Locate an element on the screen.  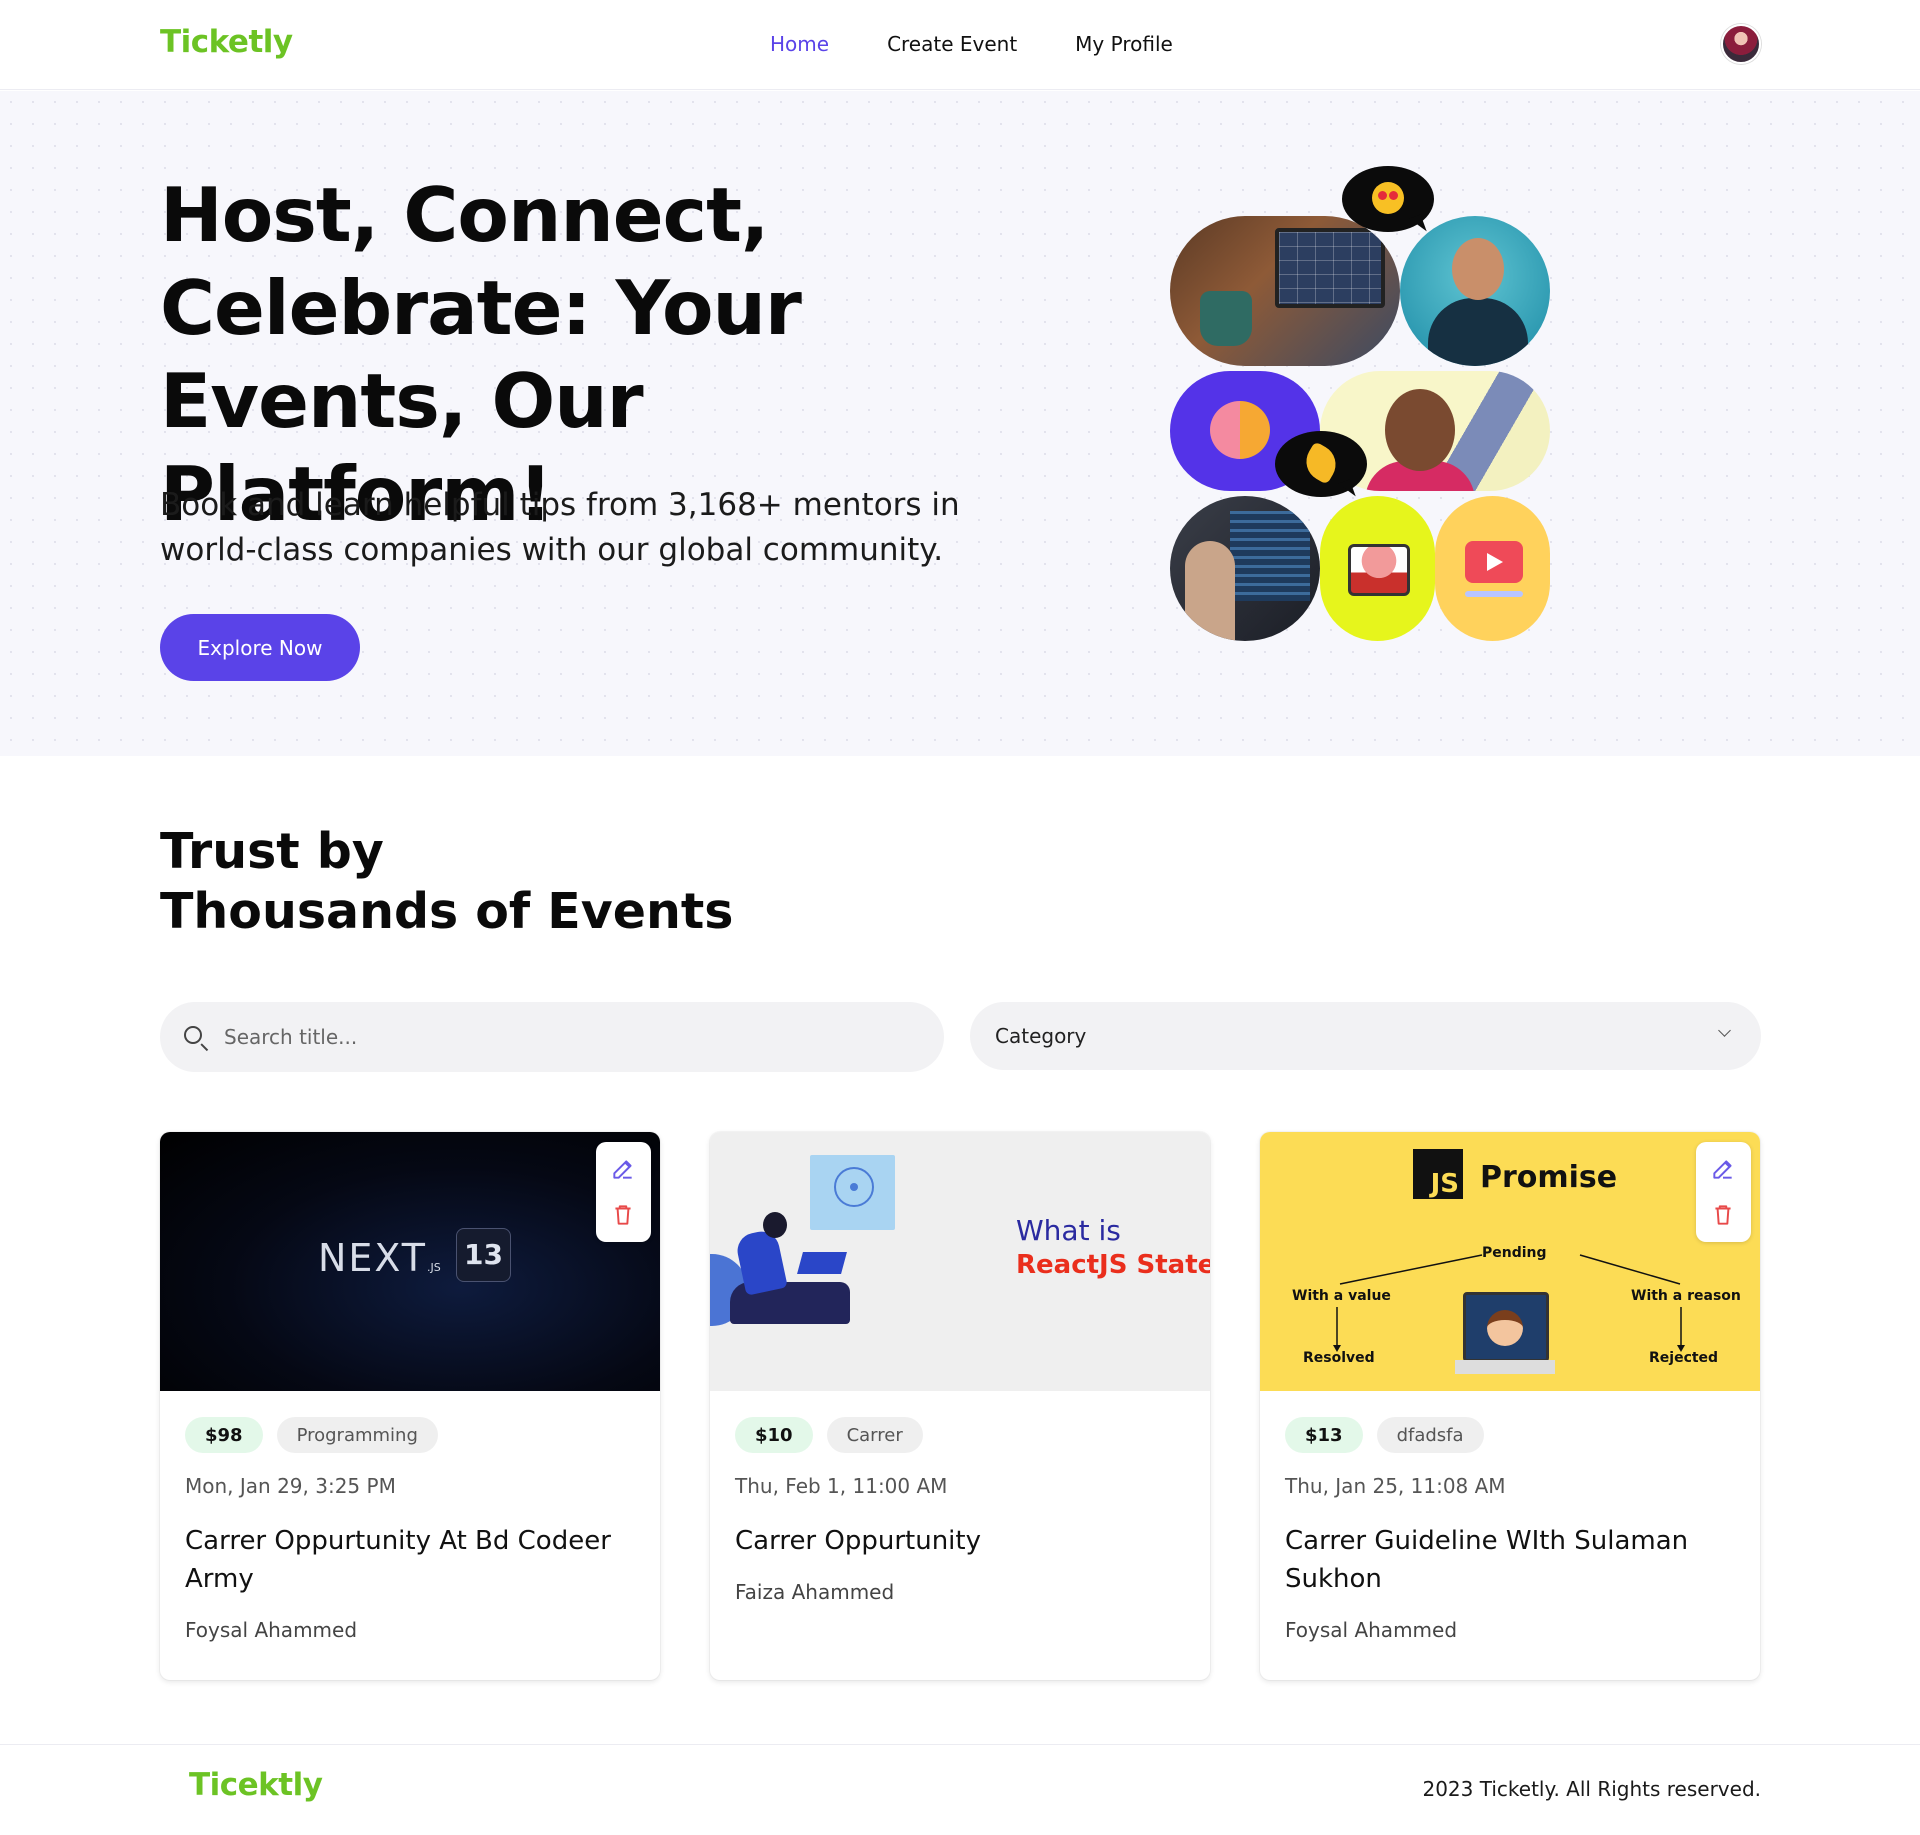
price-badge: $10 is located at coordinates (774, 1435).